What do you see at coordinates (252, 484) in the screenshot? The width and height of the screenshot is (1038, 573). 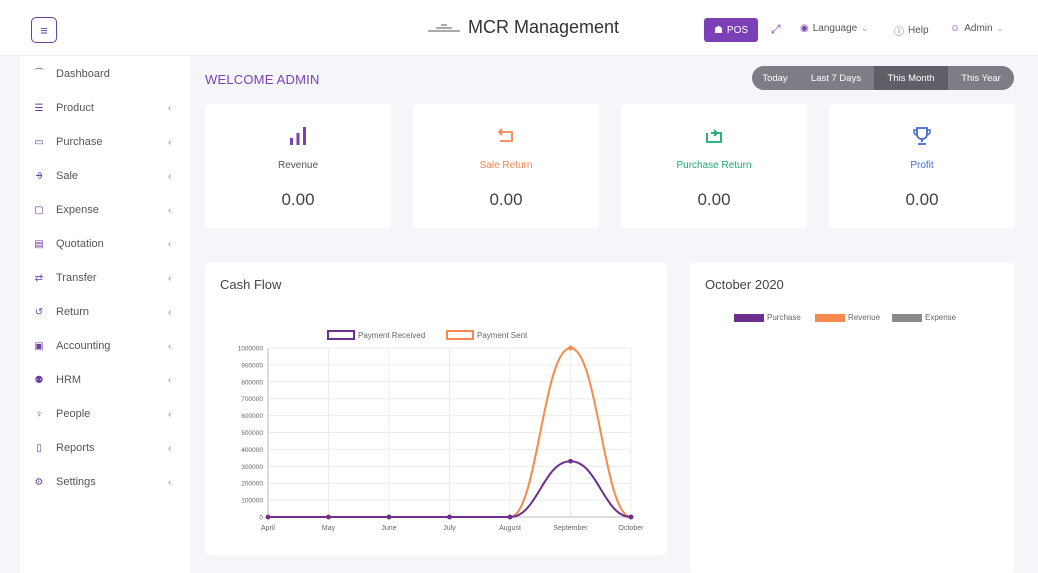 I see `y-tick-label: 200000` at bounding box center [252, 484].